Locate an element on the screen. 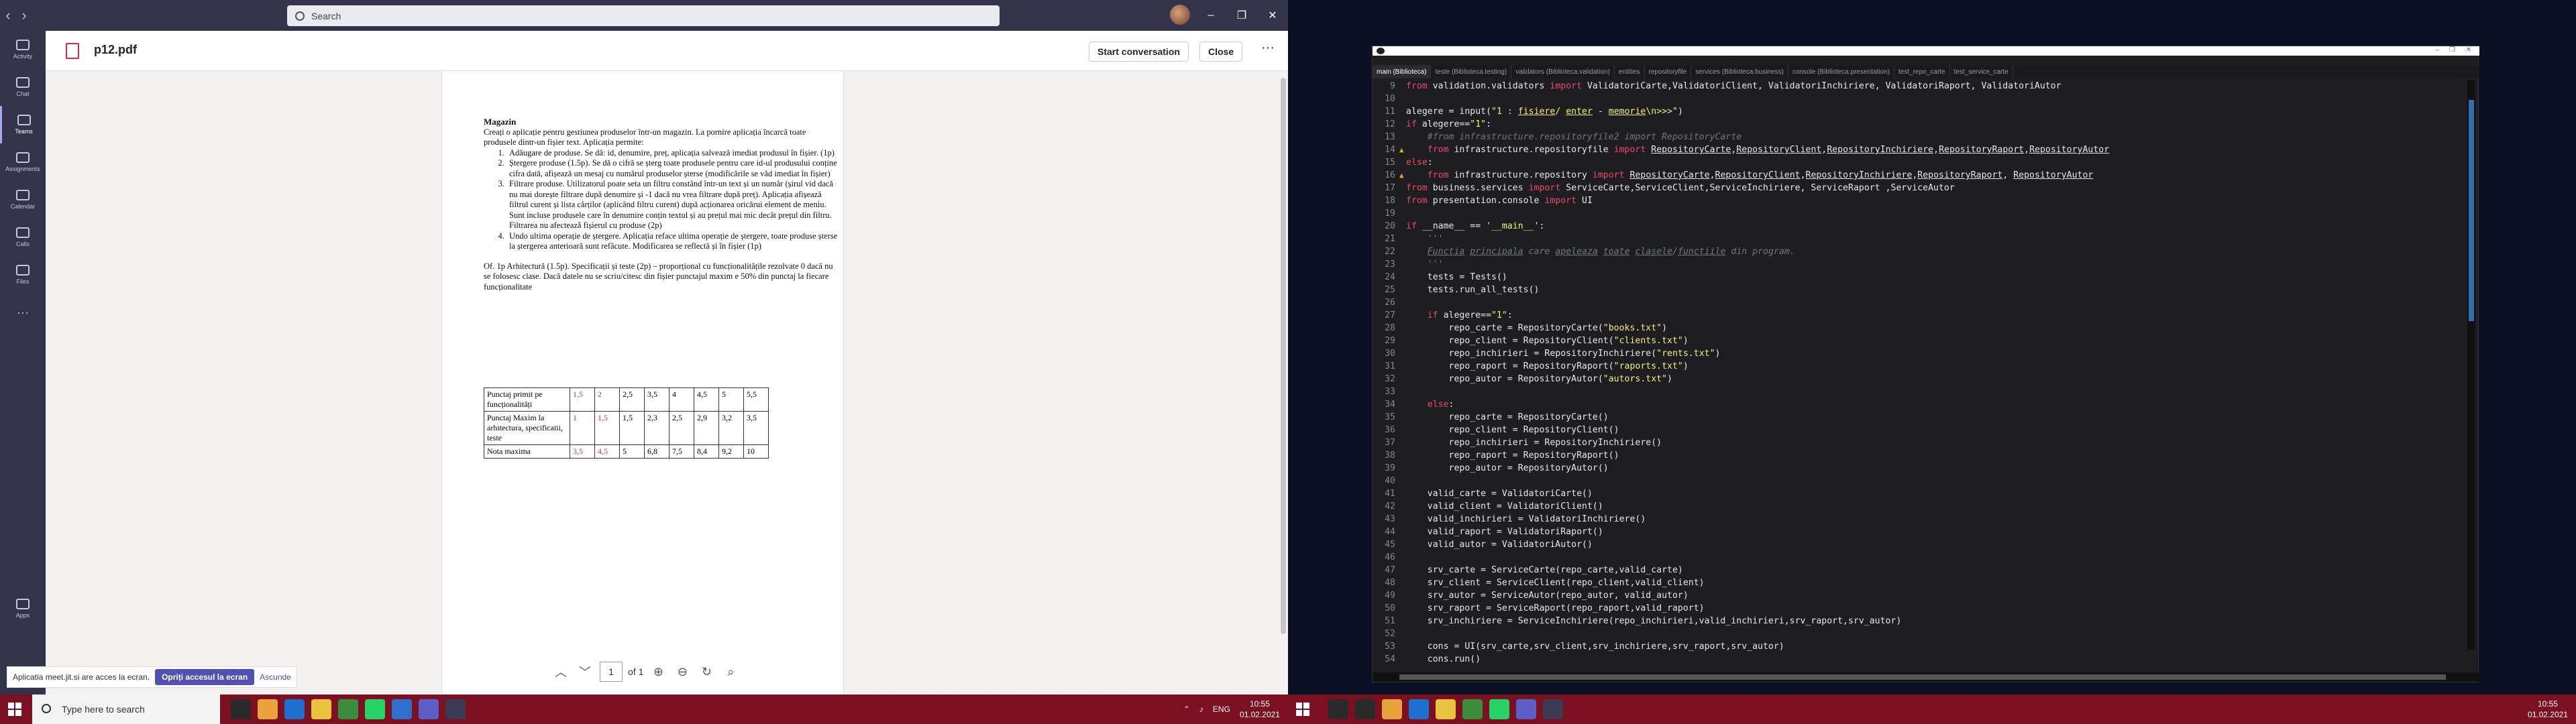  close-button: Close is located at coordinates (1221, 52).